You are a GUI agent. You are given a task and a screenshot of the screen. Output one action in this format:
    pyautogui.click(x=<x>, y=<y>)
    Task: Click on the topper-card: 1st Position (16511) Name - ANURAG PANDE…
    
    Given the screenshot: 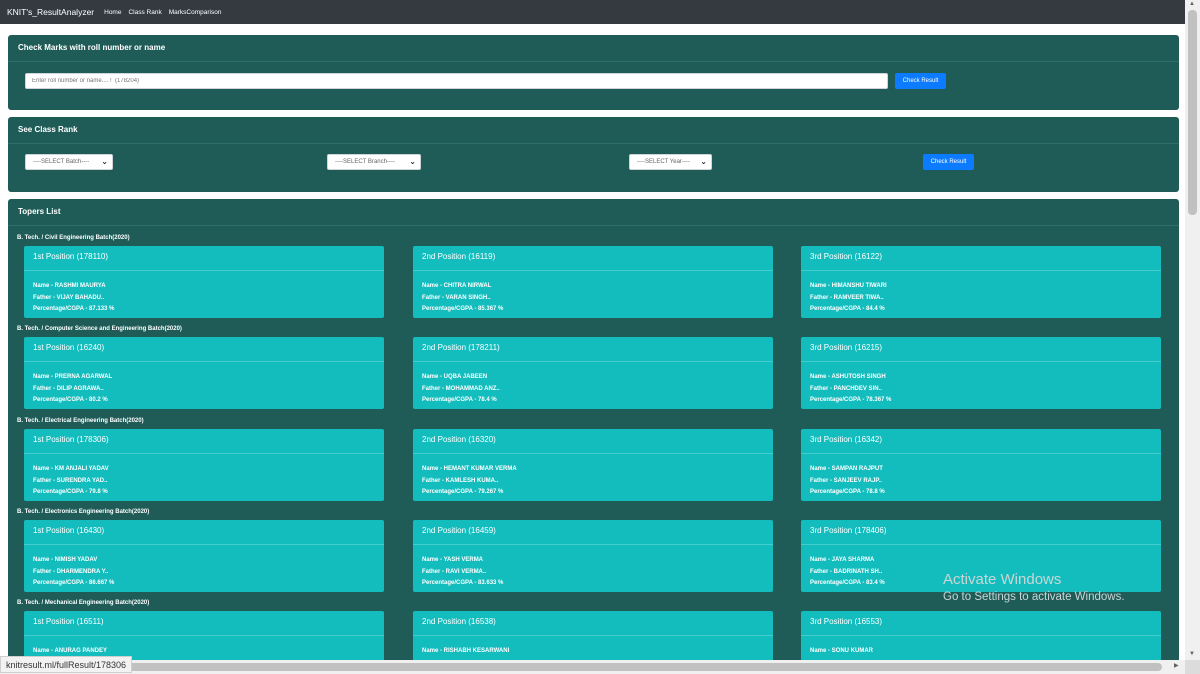 What is the action you would take?
    pyautogui.click(x=204, y=635)
    